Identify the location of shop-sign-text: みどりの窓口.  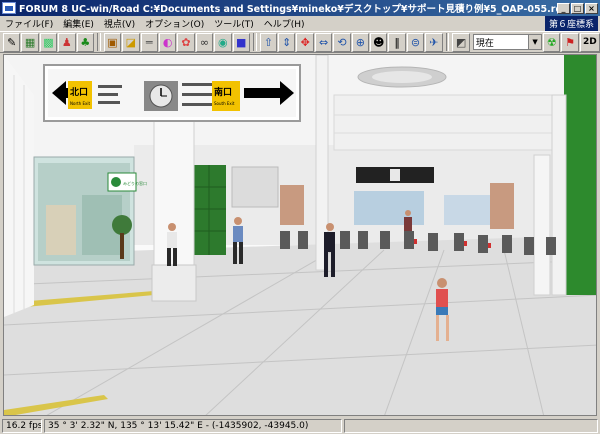
(135, 183).